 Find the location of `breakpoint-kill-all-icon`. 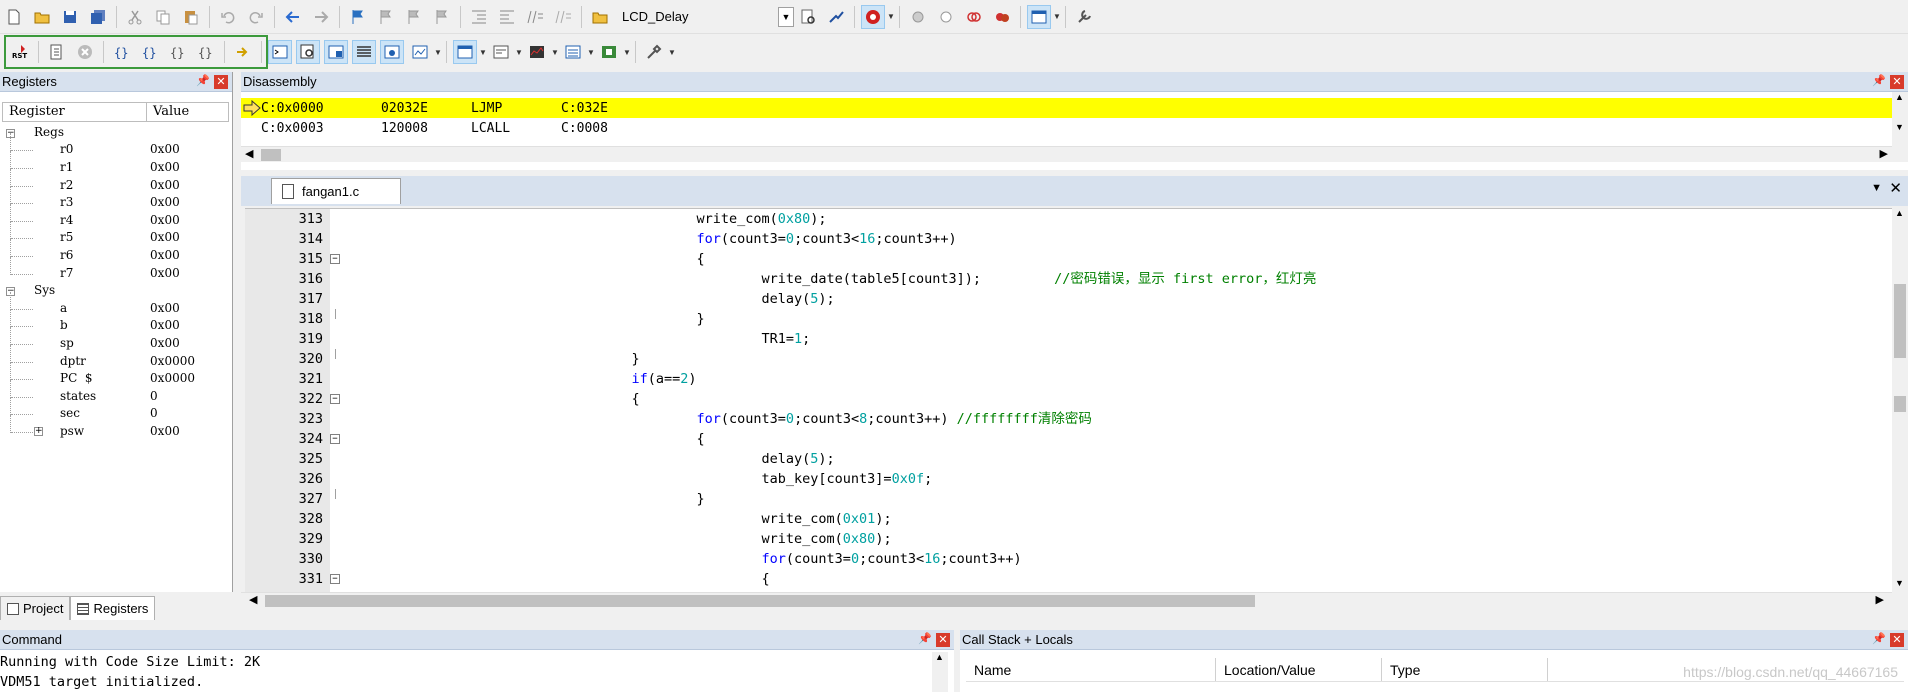

breakpoint-kill-all-icon is located at coordinates (1002, 17).